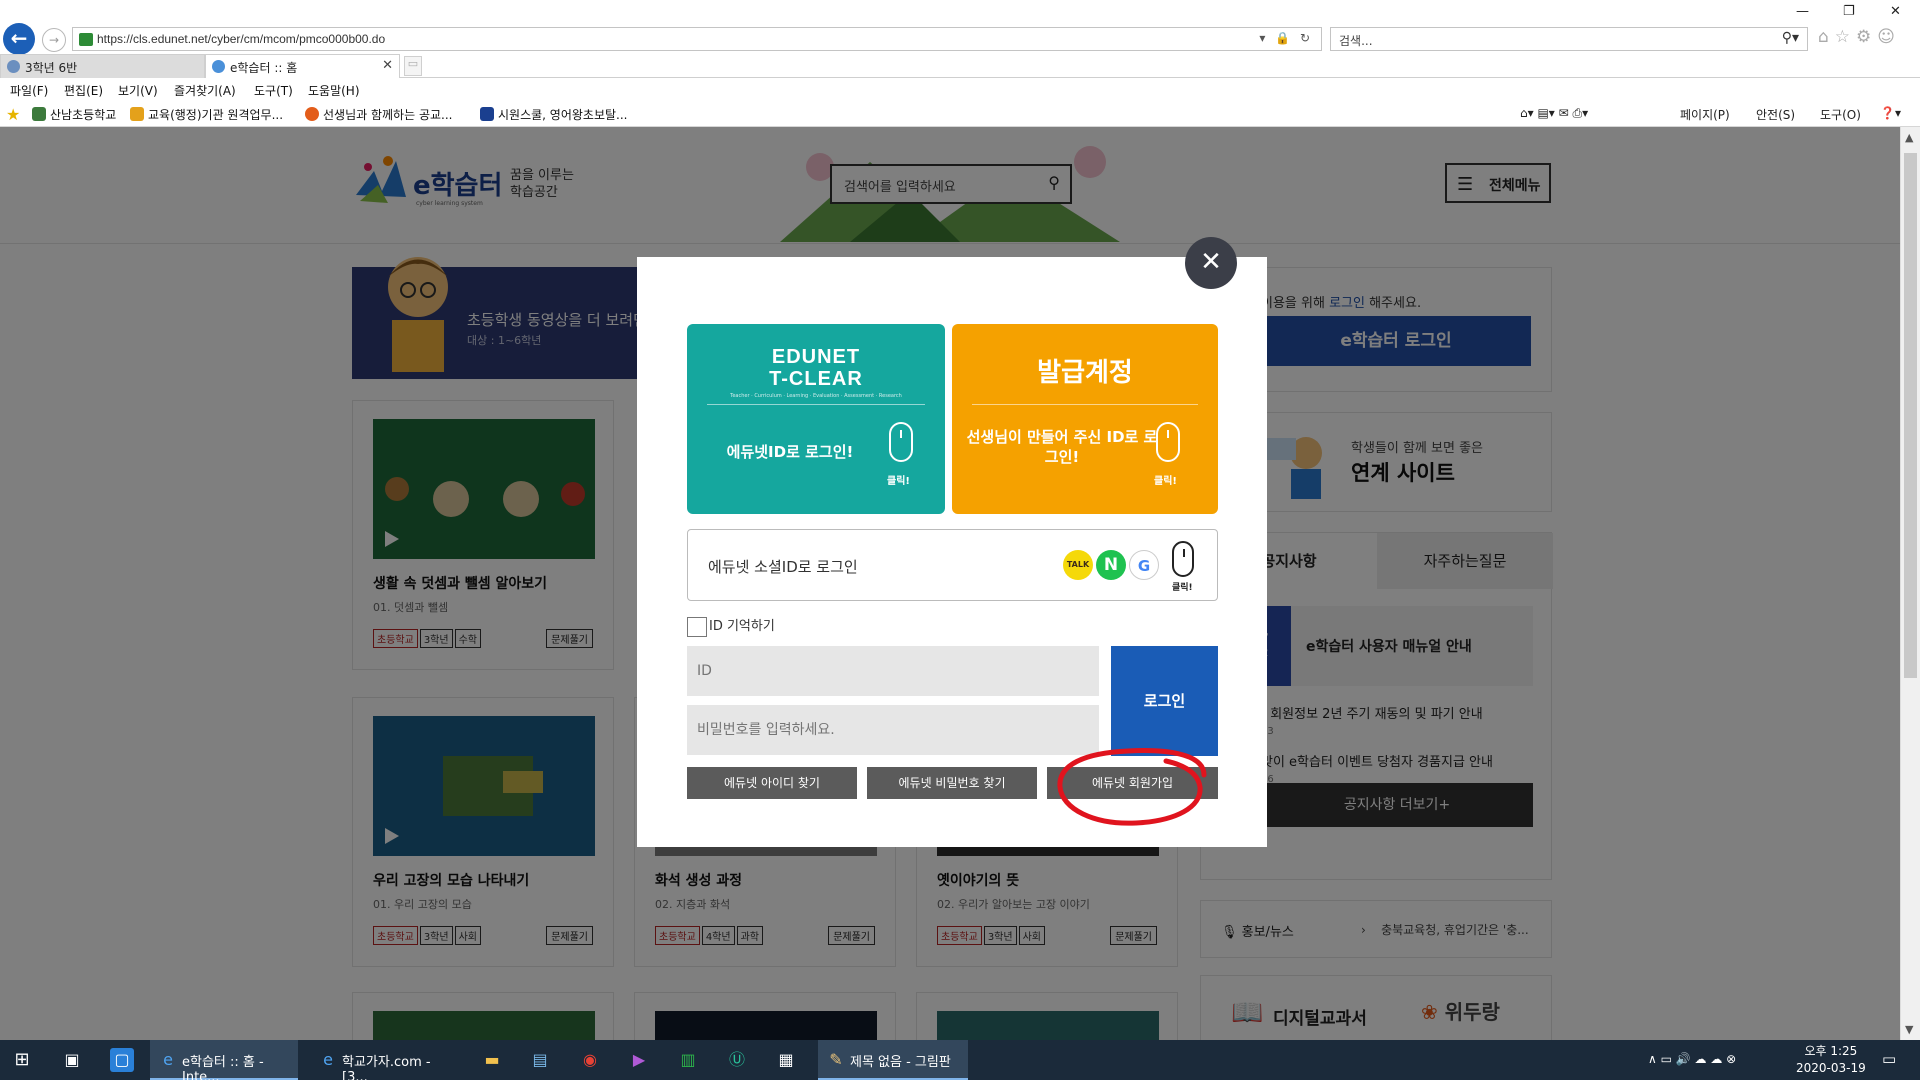 This screenshot has height=1080, width=1920. I want to click on scroll-thumb, so click(1910, 415).